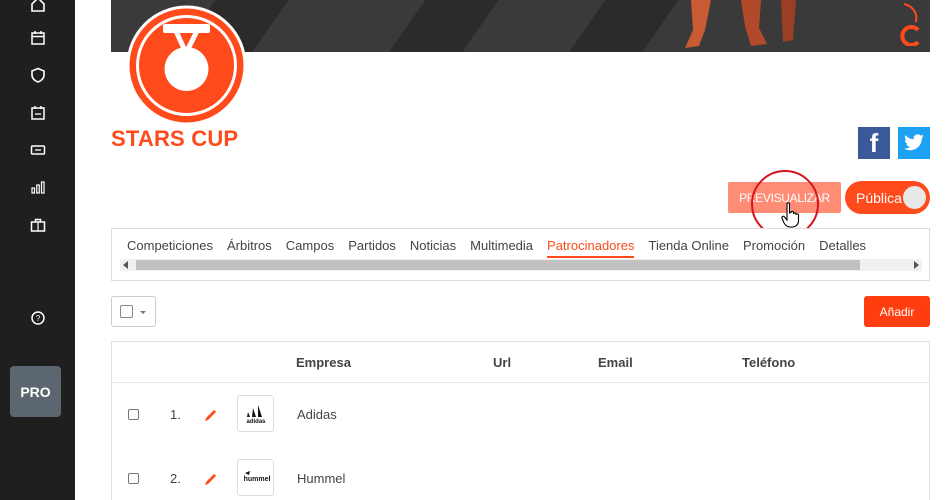 The image size is (950, 500). I want to click on tab-patrocinadores: Patrocinadores, so click(591, 248).